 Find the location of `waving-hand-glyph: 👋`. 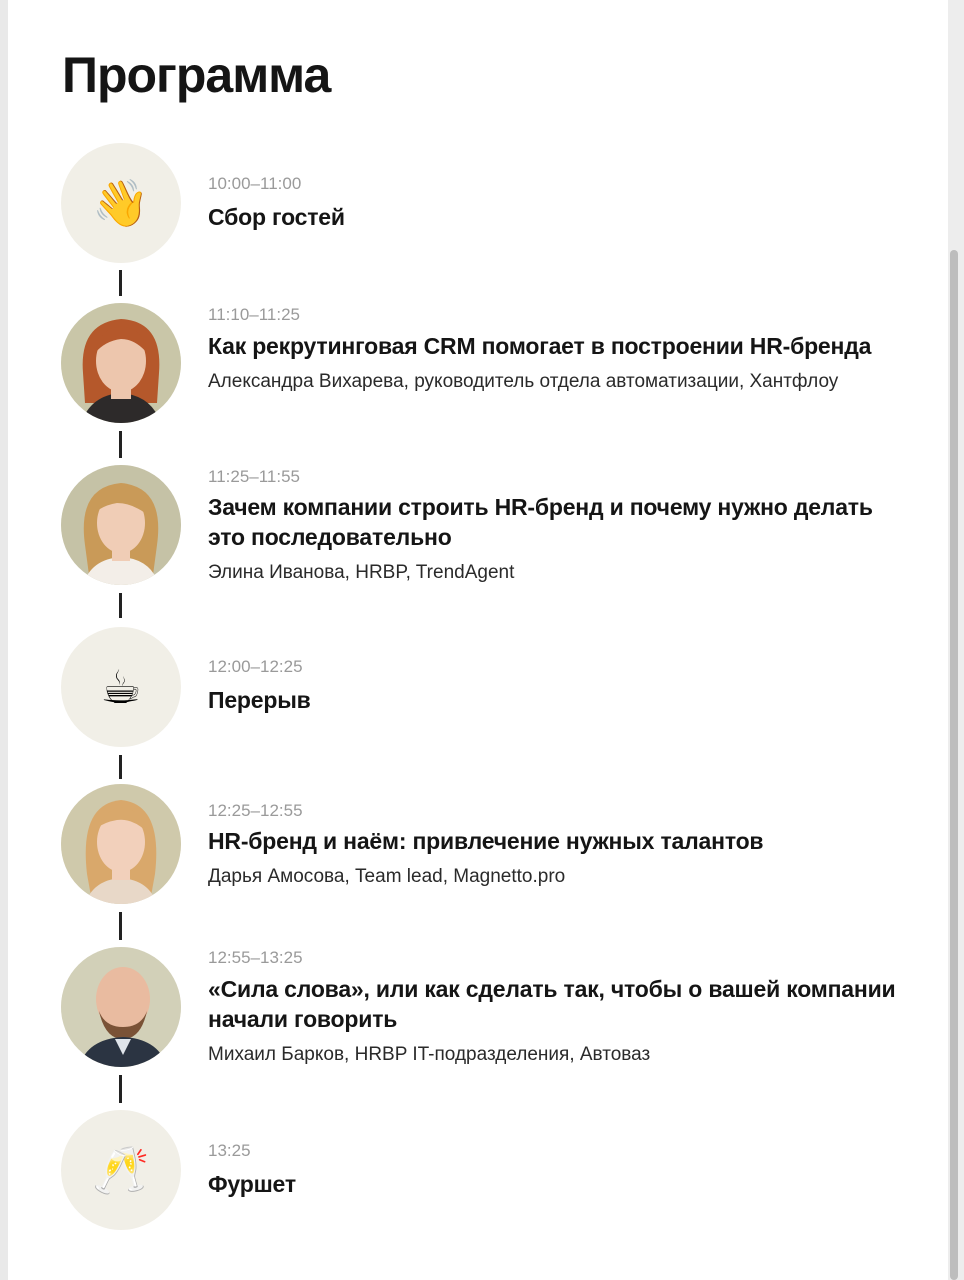

waving-hand-glyph: 👋 is located at coordinates (121, 203).